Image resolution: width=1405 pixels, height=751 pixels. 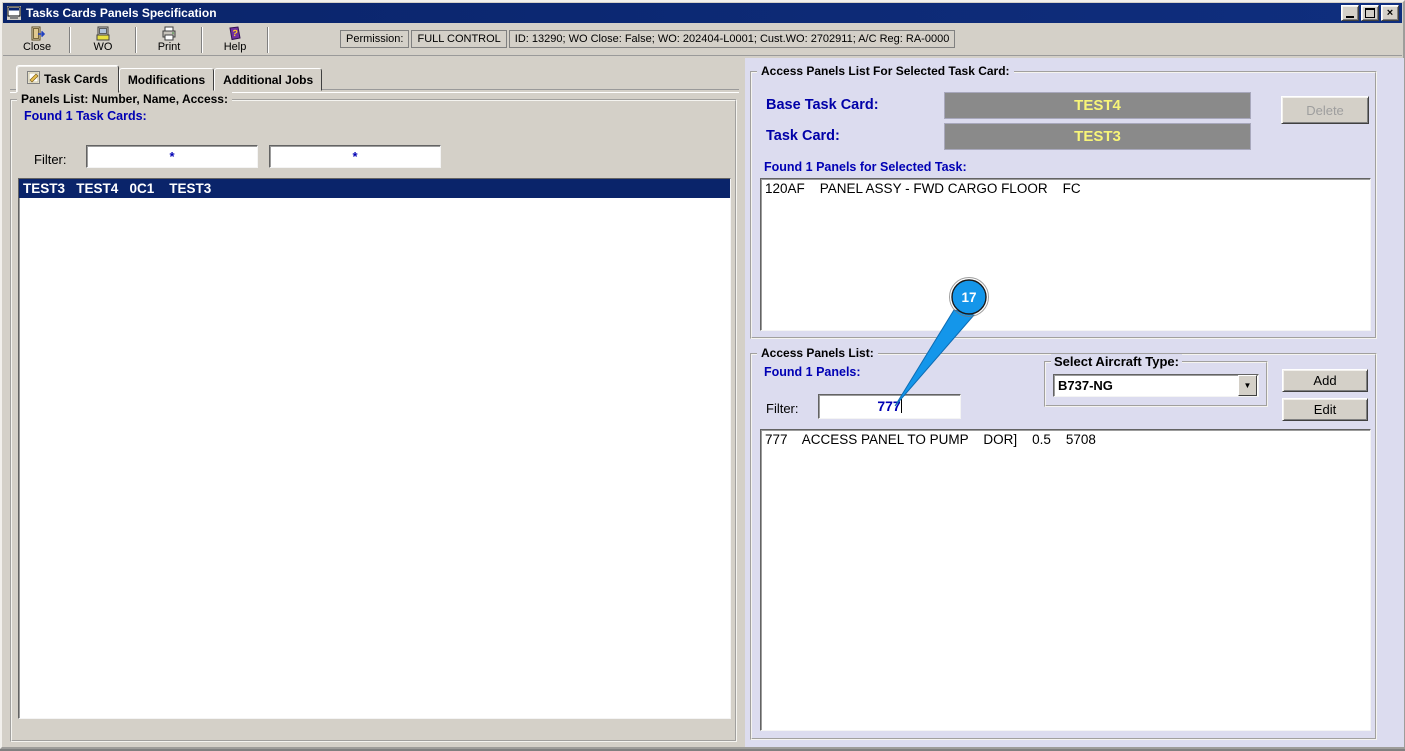 I want to click on wo-button: WO, so click(x=103, y=40).